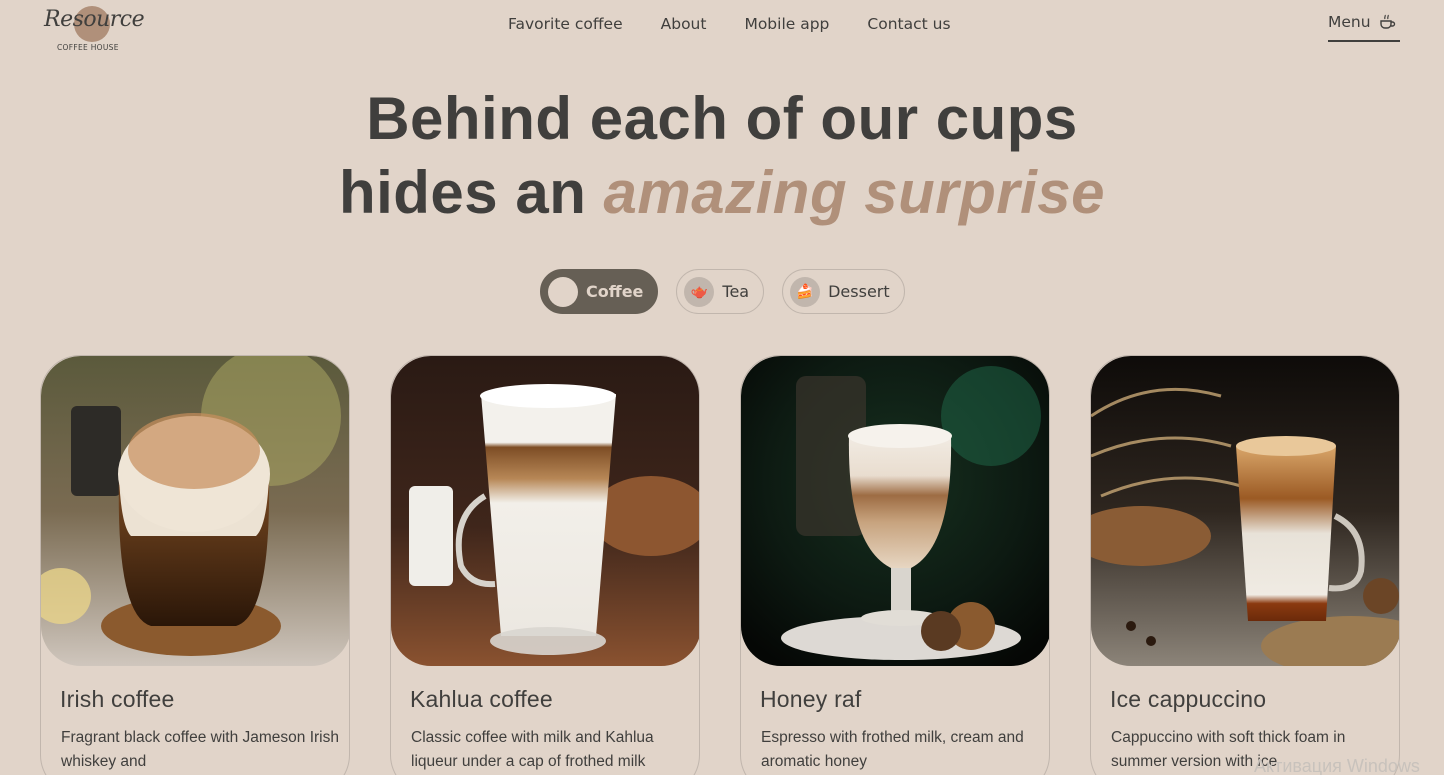  Describe the element at coordinates (786, 24) in the screenshot. I see `nav-mobile-app: Mobile app` at that location.